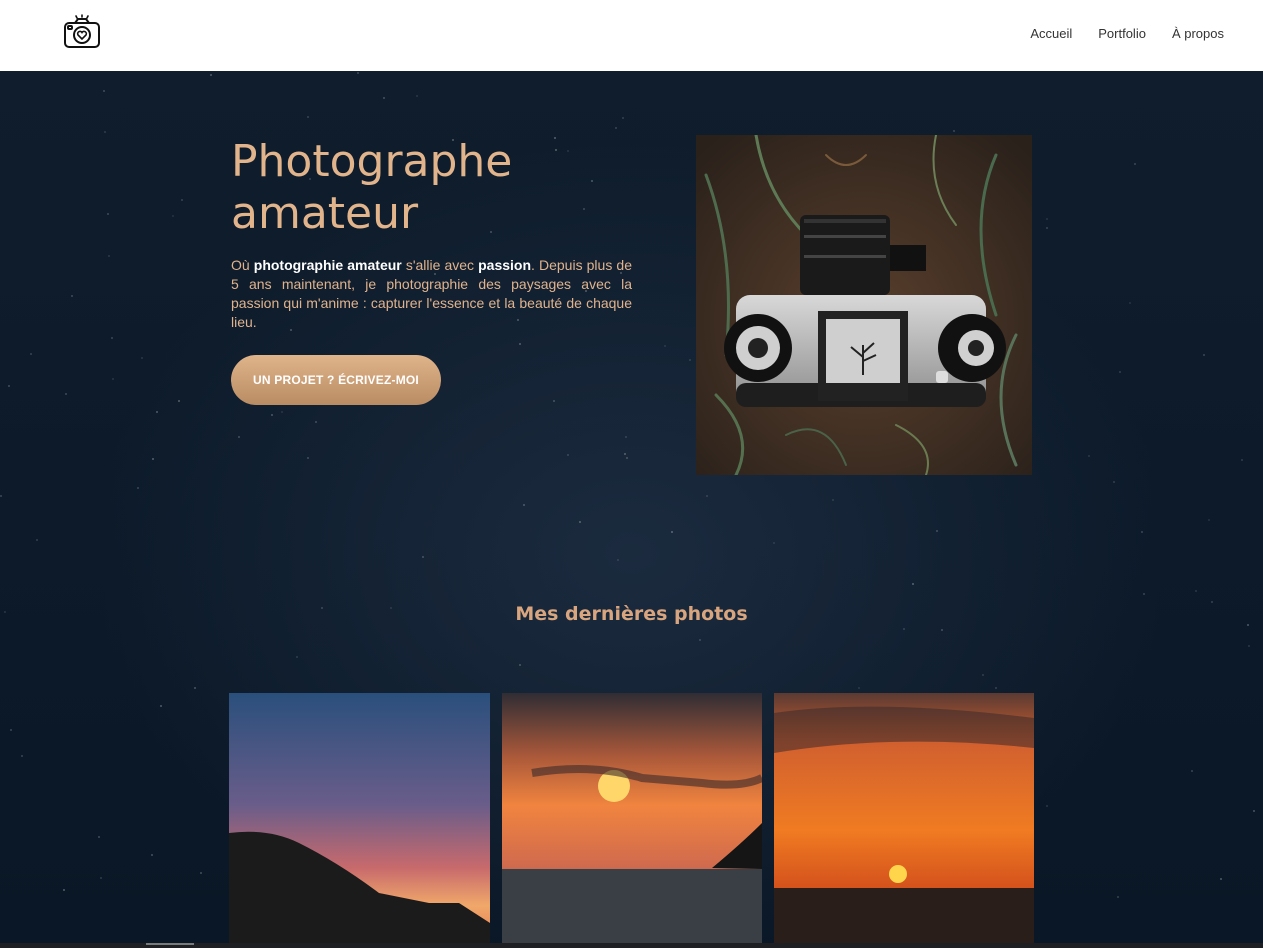 This screenshot has width=1263, height=948. Describe the element at coordinates (864, 305) in the screenshot. I see `hero-camera-photo` at that location.